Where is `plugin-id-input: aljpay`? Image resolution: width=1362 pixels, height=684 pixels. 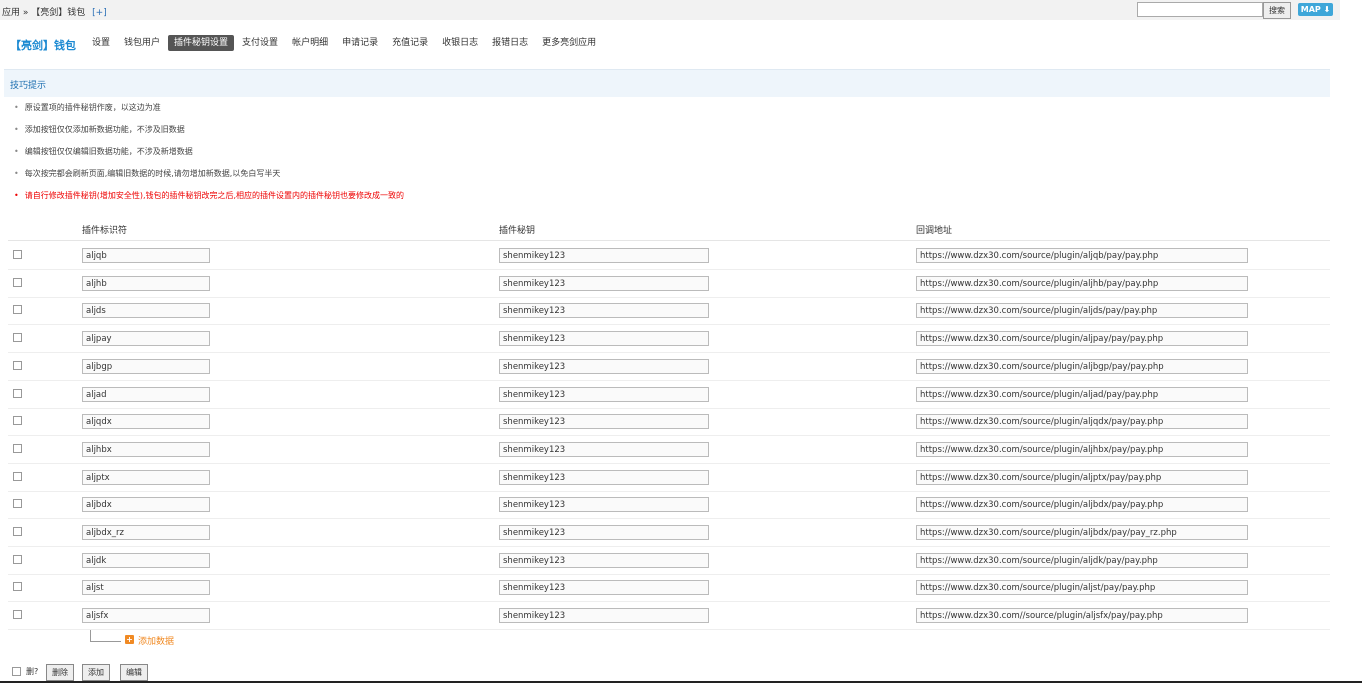
plugin-id-input: aljpay is located at coordinates (146, 339).